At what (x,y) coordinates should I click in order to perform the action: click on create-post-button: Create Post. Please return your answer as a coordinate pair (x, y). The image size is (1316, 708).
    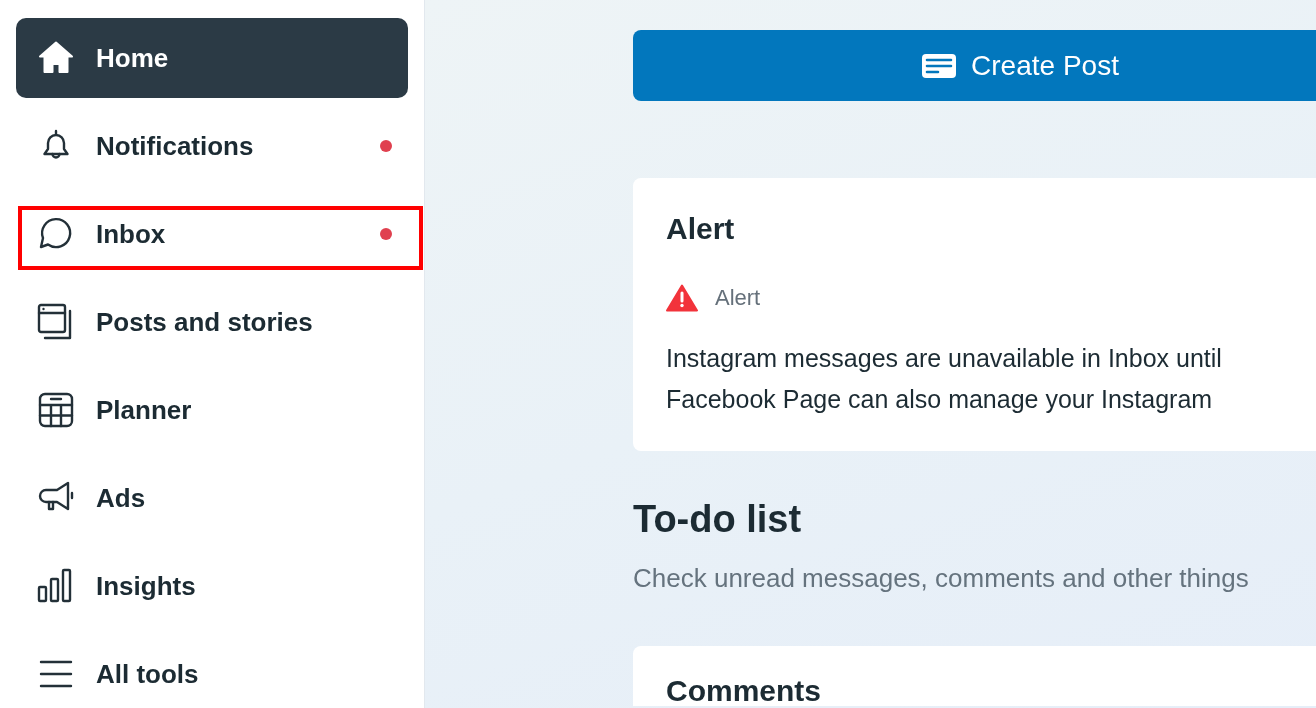
    Looking at the image, I should click on (974, 65).